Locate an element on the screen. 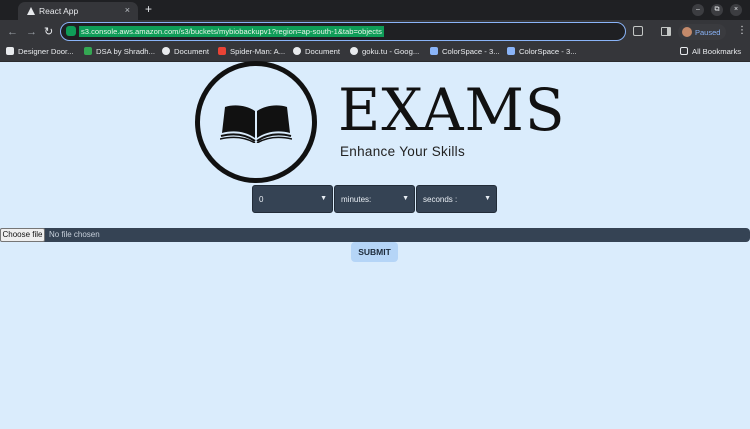  brand-title: EXAMS is located at coordinates (452, 110).